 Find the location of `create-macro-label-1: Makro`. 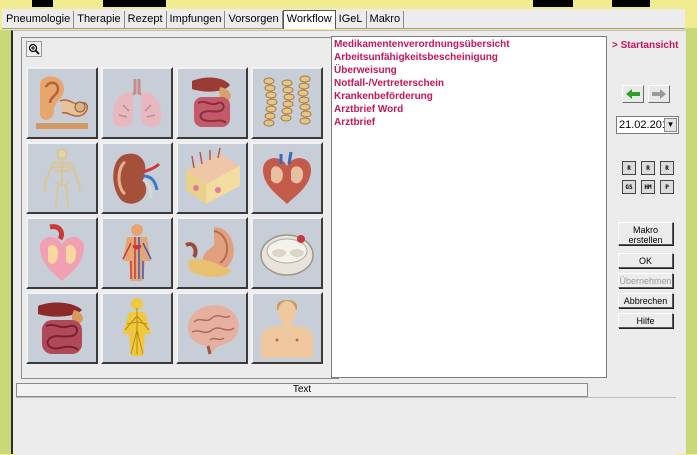

create-macro-label-1: Makro is located at coordinates (645, 230).